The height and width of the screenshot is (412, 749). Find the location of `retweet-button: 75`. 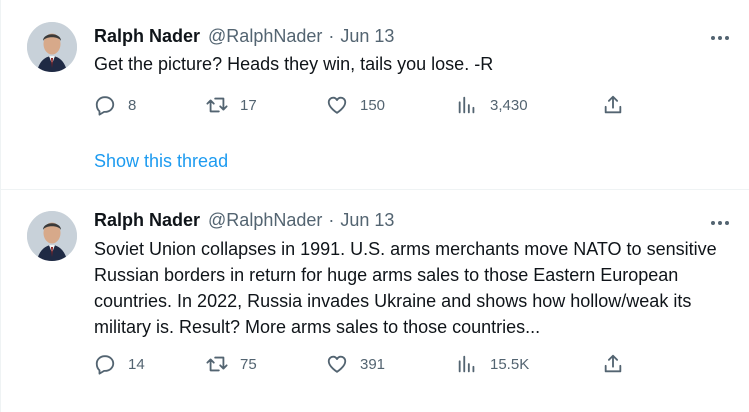

retweet-button: 75 is located at coordinates (231, 364).